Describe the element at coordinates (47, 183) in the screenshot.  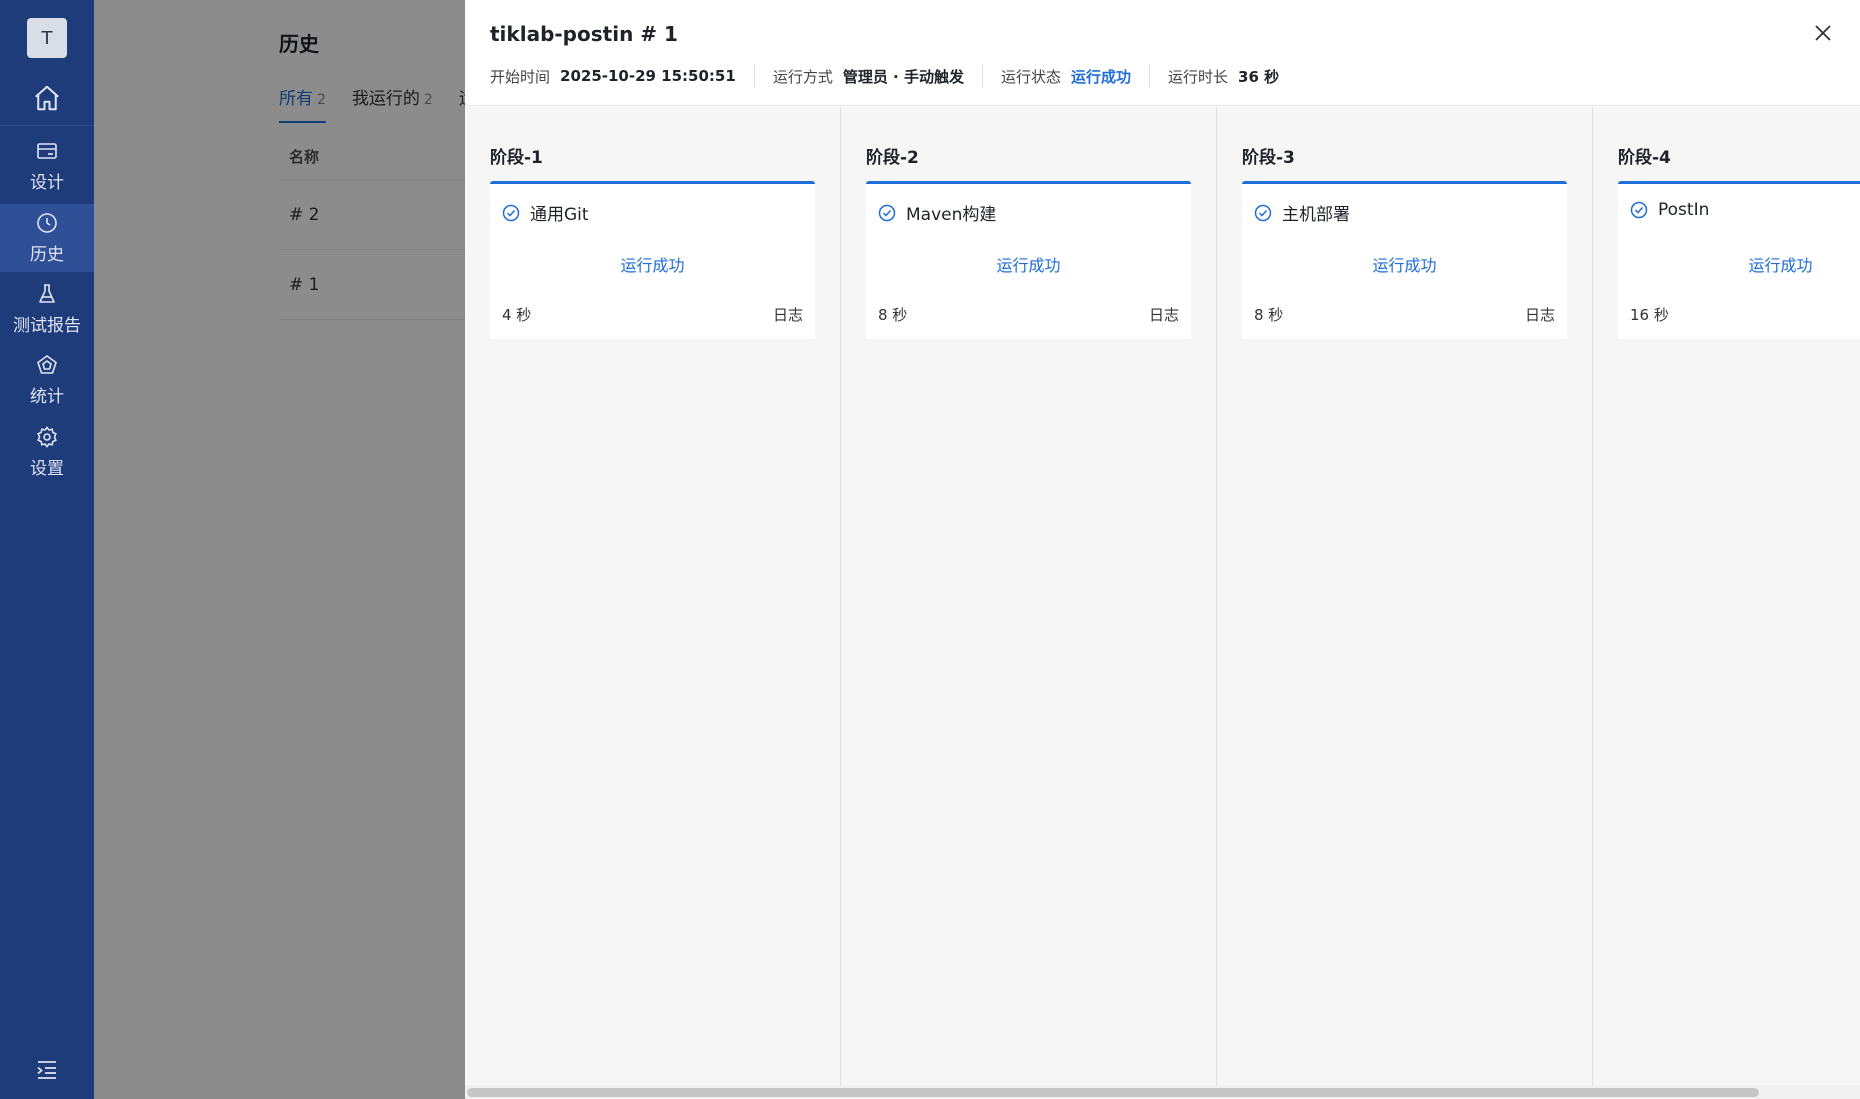
I see `sidebar-item-label: 设计` at that location.